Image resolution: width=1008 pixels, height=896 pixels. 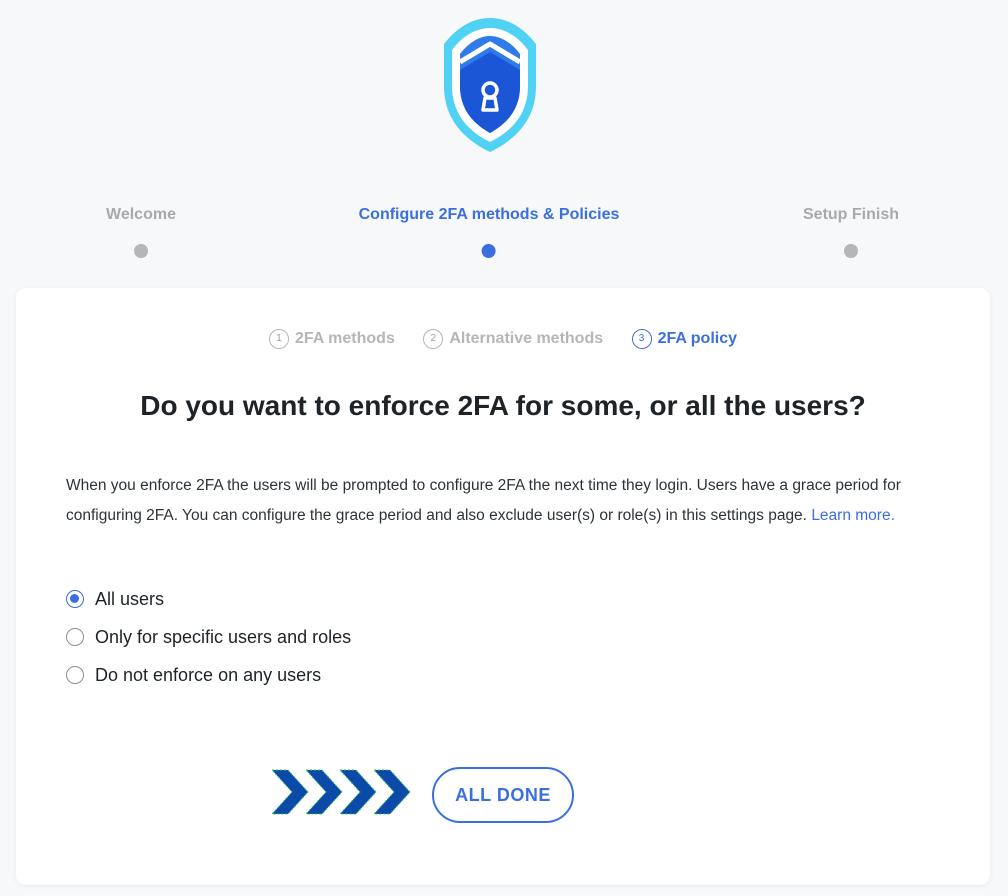 What do you see at coordinates (433, 338) in the screenshot?
I see `subtab-number: 2` at bounding box center [433, 338].